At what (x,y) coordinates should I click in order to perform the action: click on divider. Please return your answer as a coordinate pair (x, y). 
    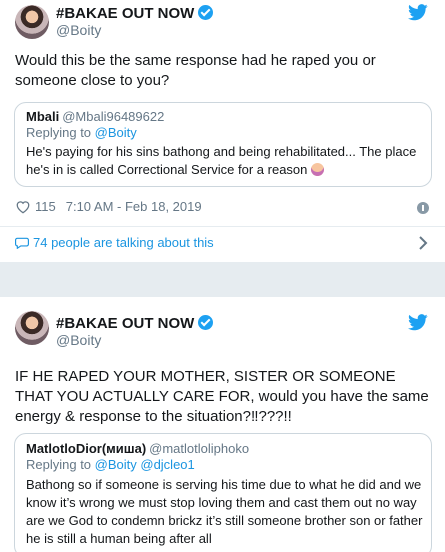
    Looking at the image, I should click on (222, 226).